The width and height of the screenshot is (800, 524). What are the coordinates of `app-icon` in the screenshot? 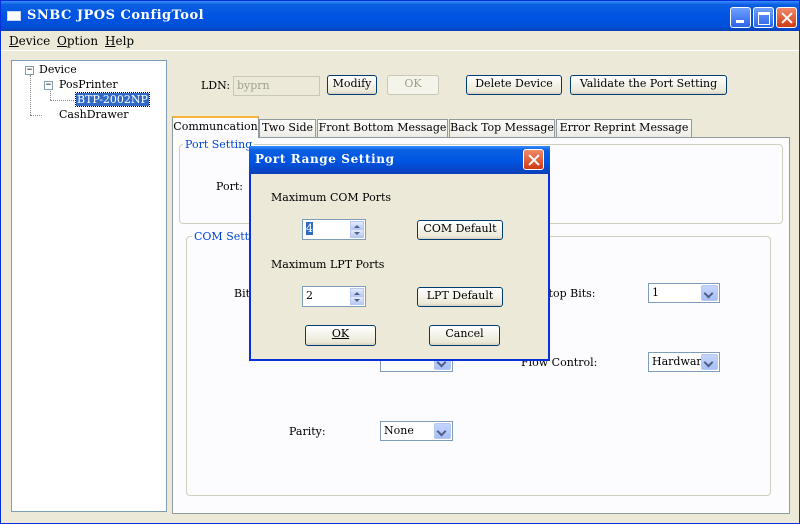 It's located at (14, 16).